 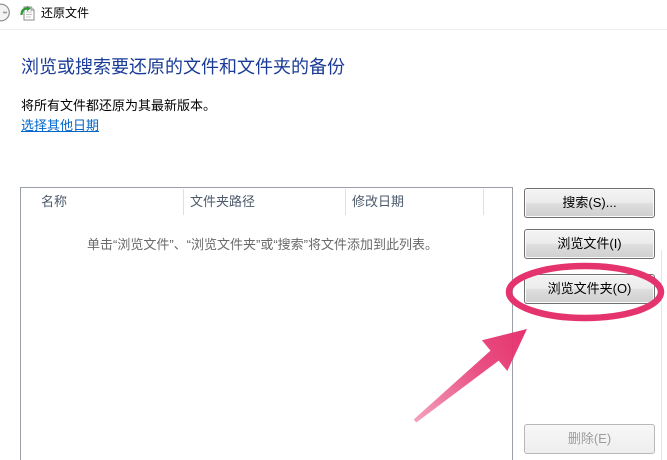 I want to click on window-title: 还原文件, so click(x=65, y=13).